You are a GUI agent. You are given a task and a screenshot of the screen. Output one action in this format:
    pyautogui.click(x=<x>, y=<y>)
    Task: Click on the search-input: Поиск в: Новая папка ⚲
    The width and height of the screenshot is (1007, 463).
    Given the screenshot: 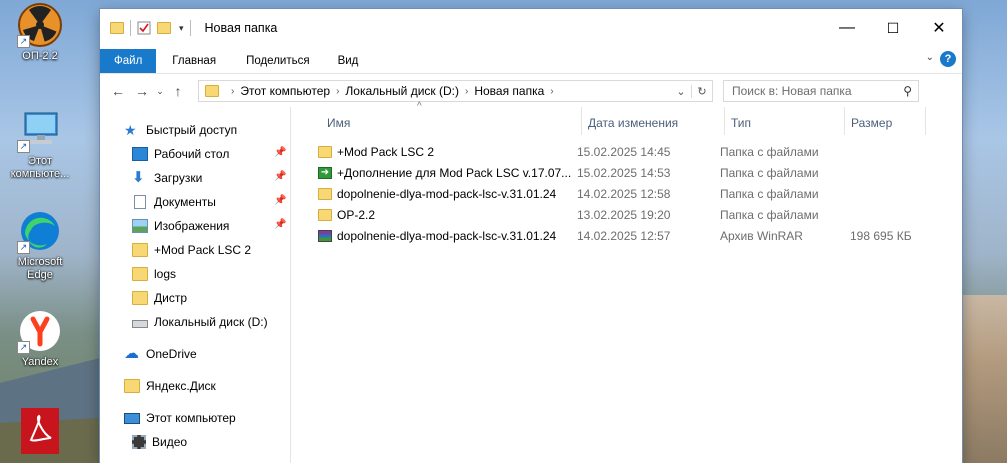 What is the action you would take?
    pyautogui.click(x=821, y=91)
    